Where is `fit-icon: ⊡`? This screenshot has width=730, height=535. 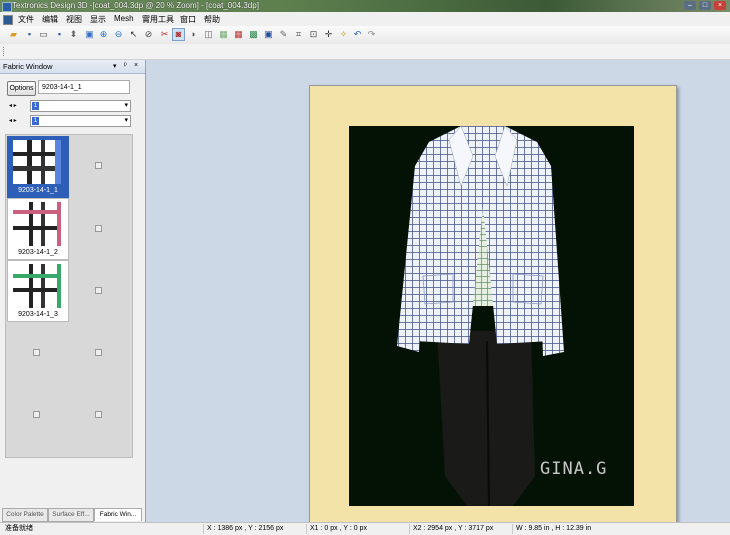
fit-icon: ⊡ is located at coordinates (313, 34).